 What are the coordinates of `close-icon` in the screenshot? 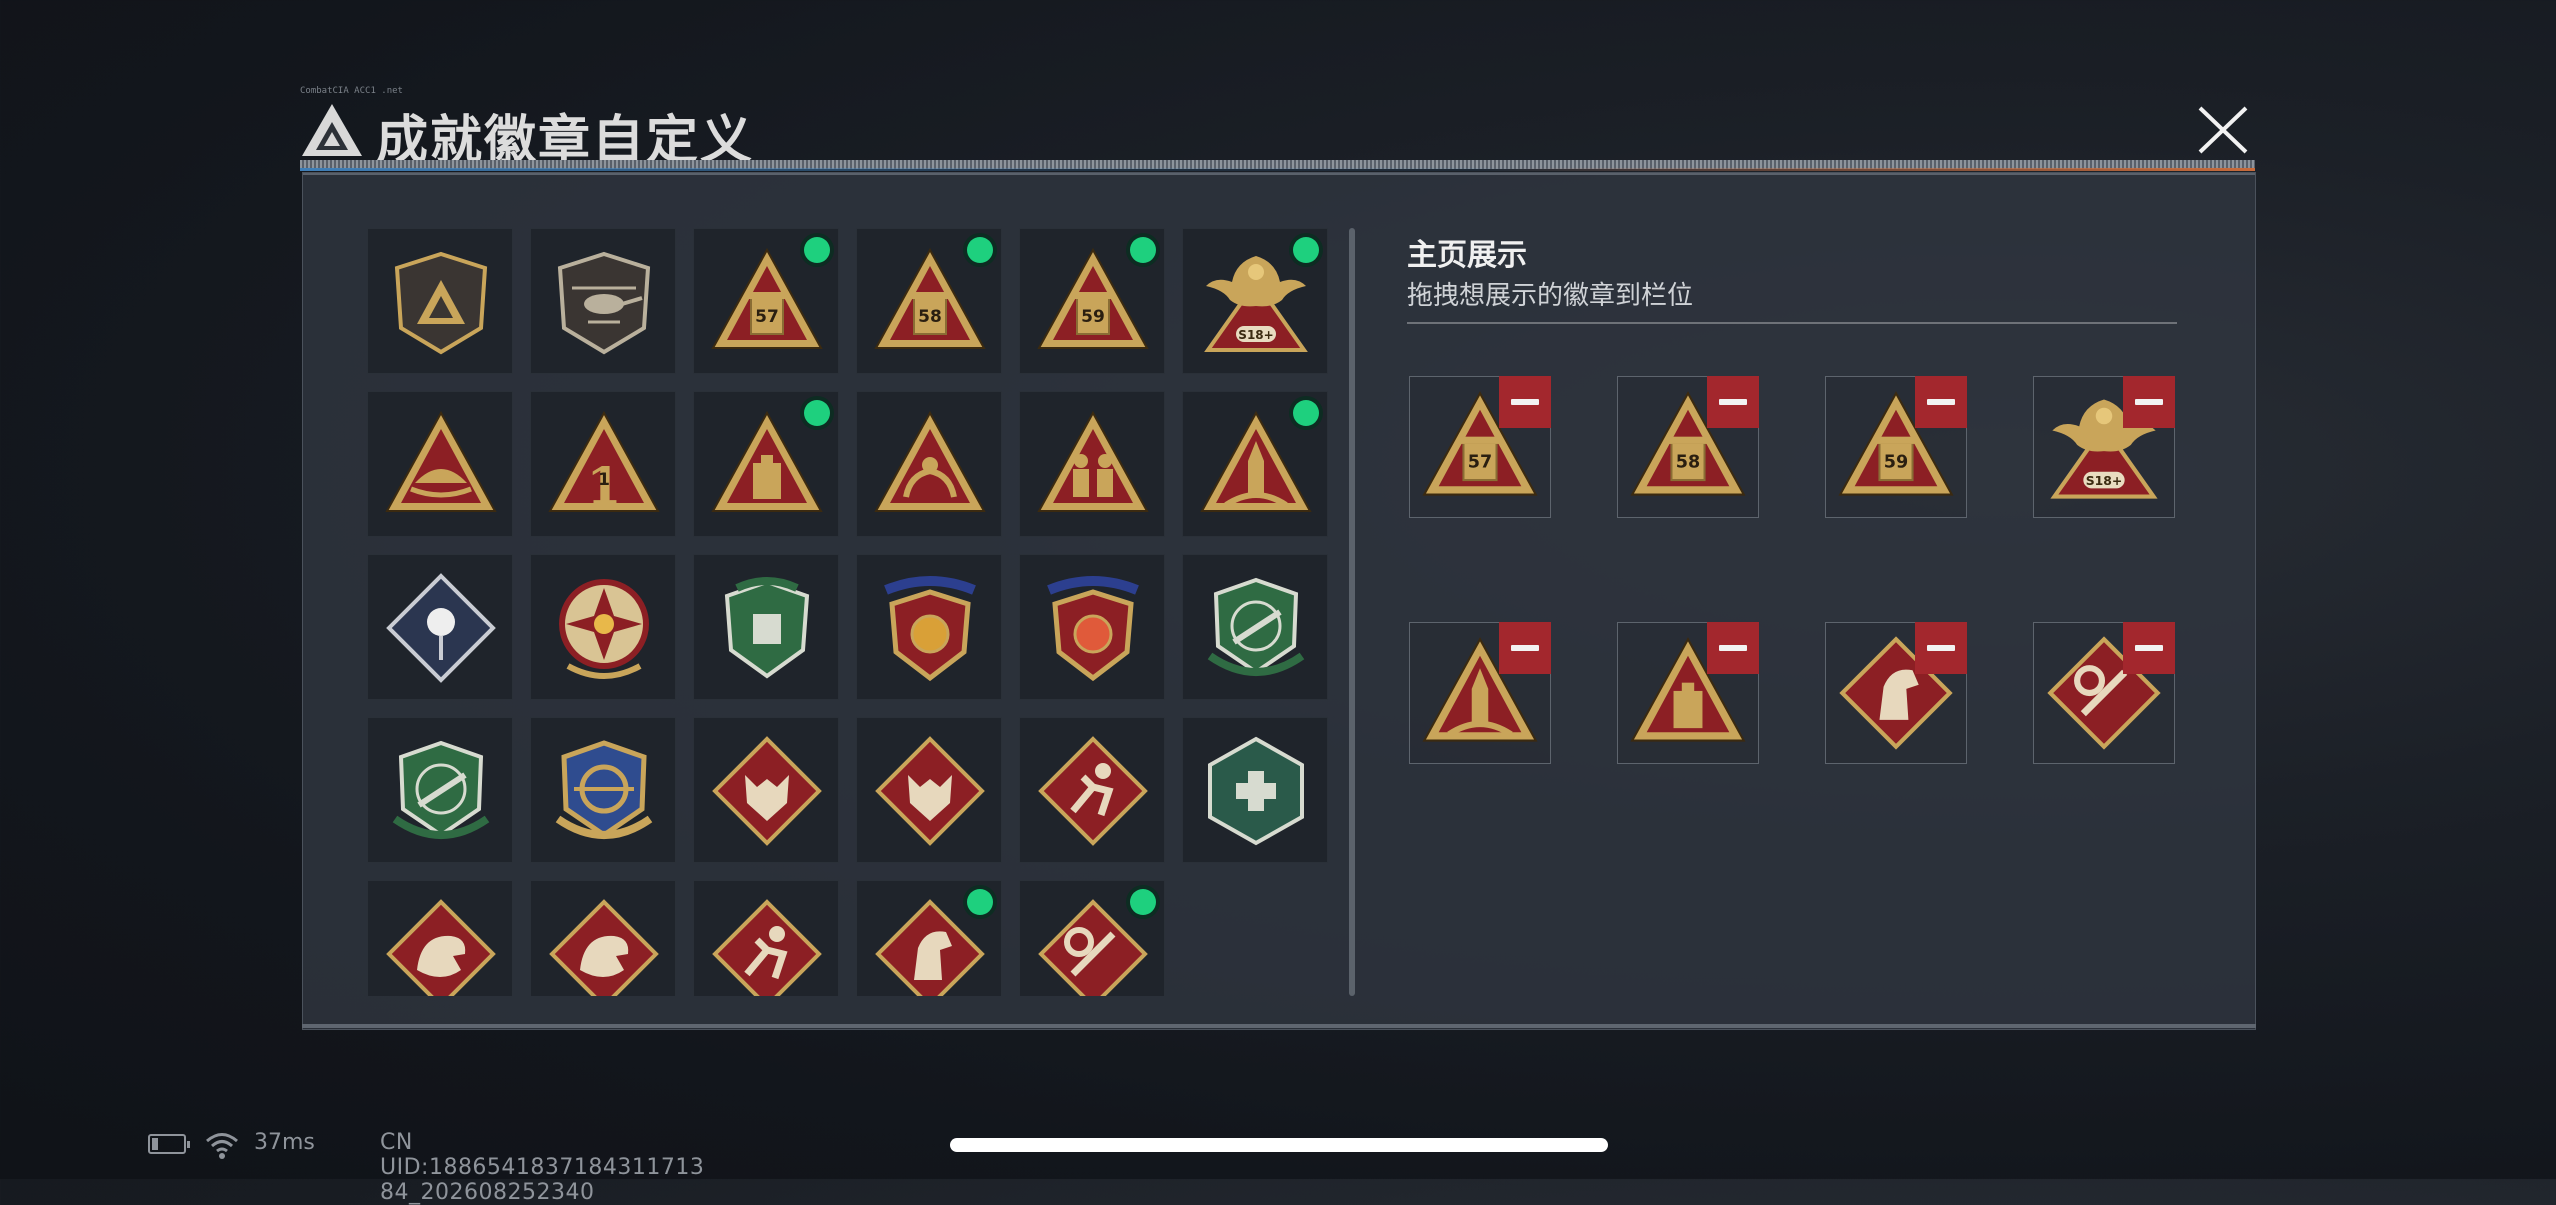 It's located at (2223, 130).